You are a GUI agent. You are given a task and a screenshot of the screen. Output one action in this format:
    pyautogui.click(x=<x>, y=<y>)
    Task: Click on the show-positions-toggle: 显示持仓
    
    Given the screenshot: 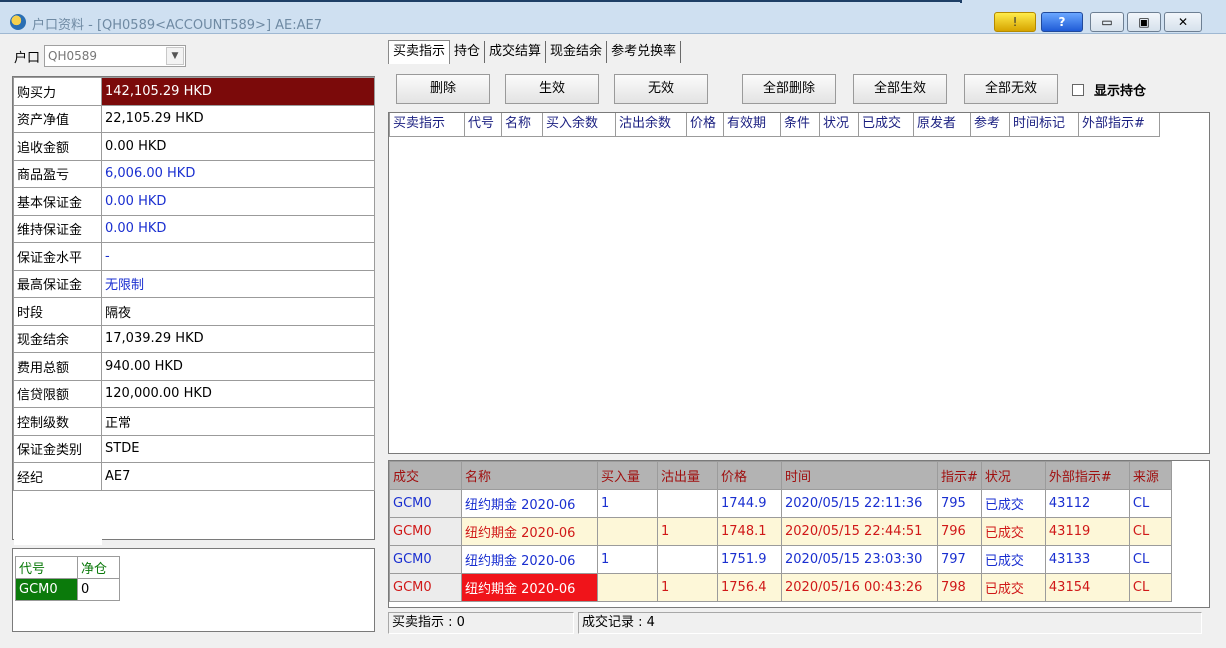 What is the action you would take?
    pyautogui.click(x=1109, y=89)
    